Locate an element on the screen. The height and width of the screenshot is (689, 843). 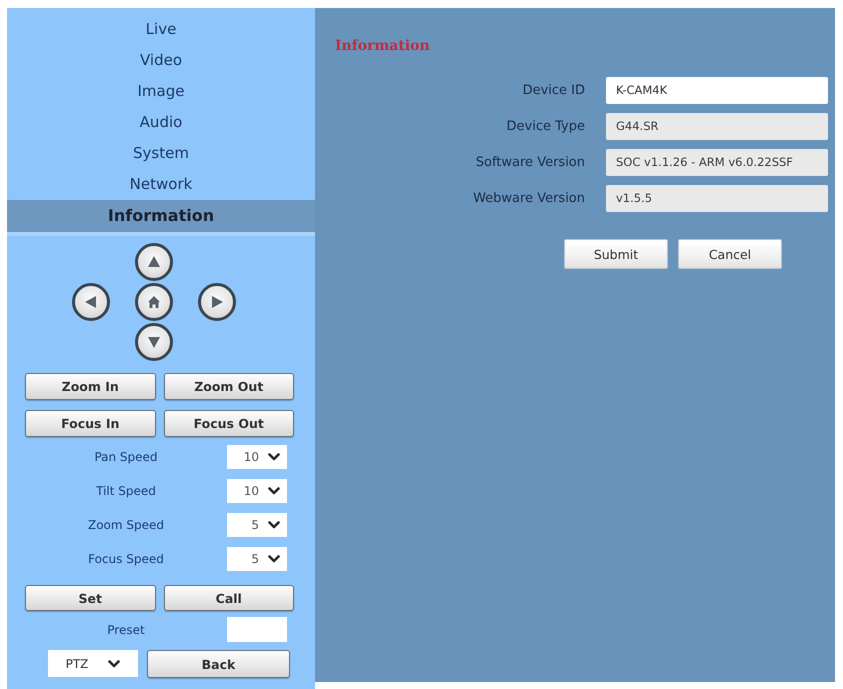
ptz-button: Focus In is located at coordinates (90, 423).